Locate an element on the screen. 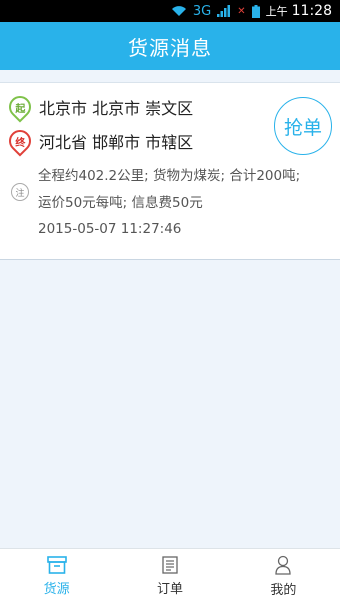  app-header: 货源消息 is located at coordinates (170, 46).